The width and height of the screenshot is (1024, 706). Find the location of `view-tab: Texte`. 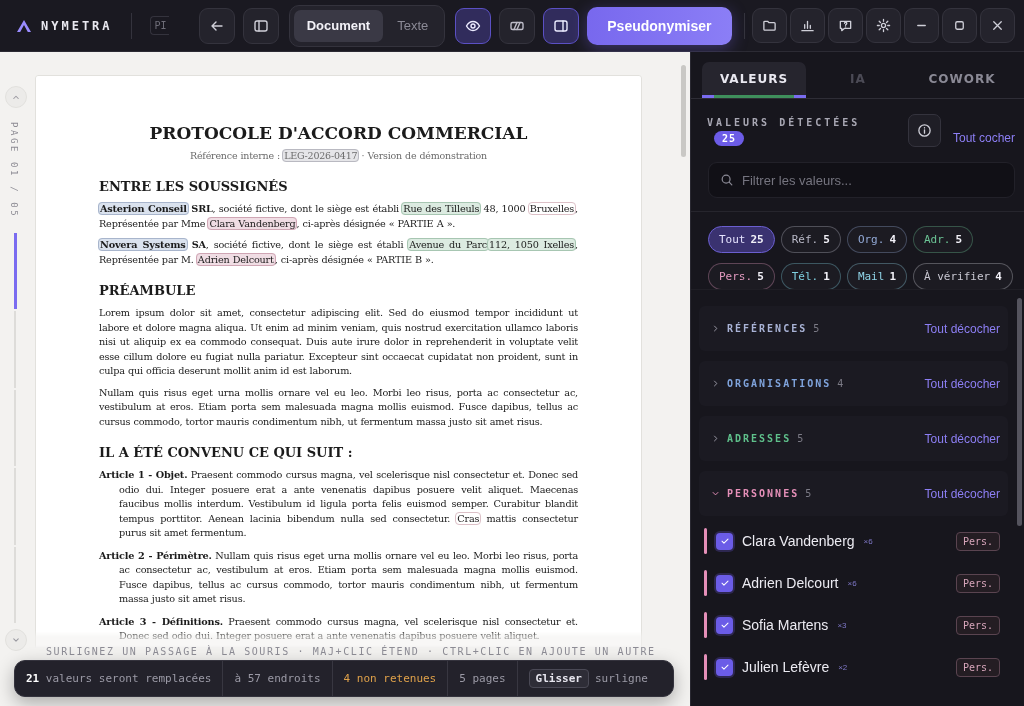

view-tab: Texte is located at coordinates (413, 25).